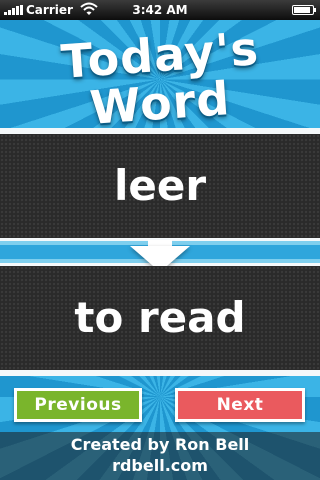 The height and width of the screenshot is (480, 320). What do you see at coordinates (78, 405) in the screenshot?
I see `previous-button: Previous` at bounding box center [78, 405].